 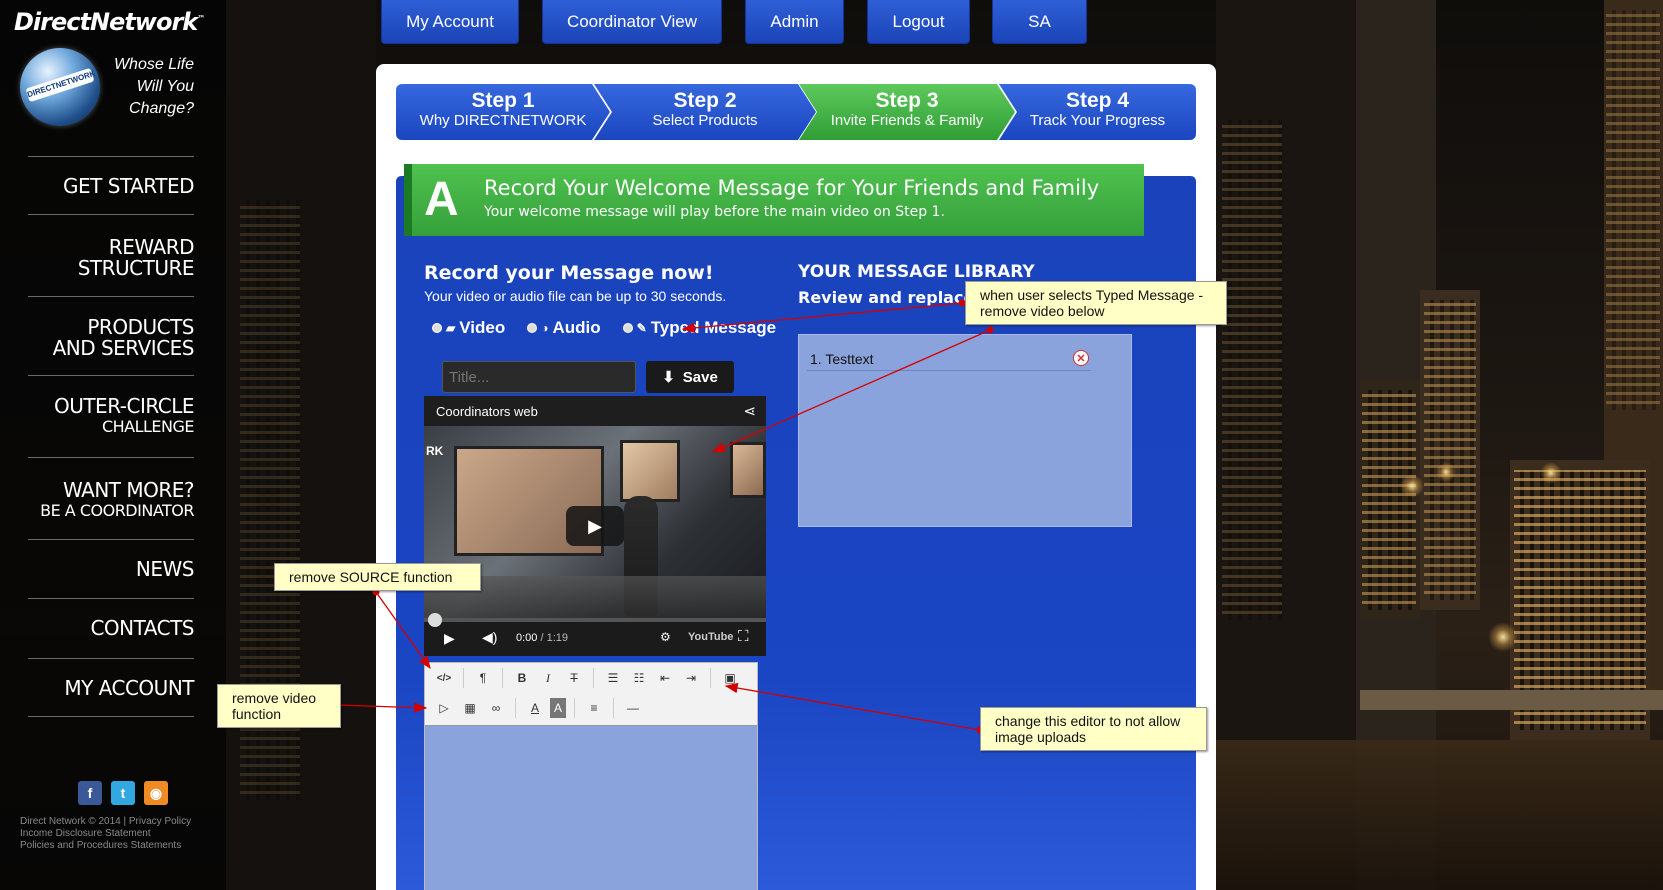 What do you see at coordinates (595, 634) in the screenshot?
I see `video-controls: ▶ ◀) 0:00 / 1:19 ⚙ YouTube ⛶` at bounding box center [595, 634].